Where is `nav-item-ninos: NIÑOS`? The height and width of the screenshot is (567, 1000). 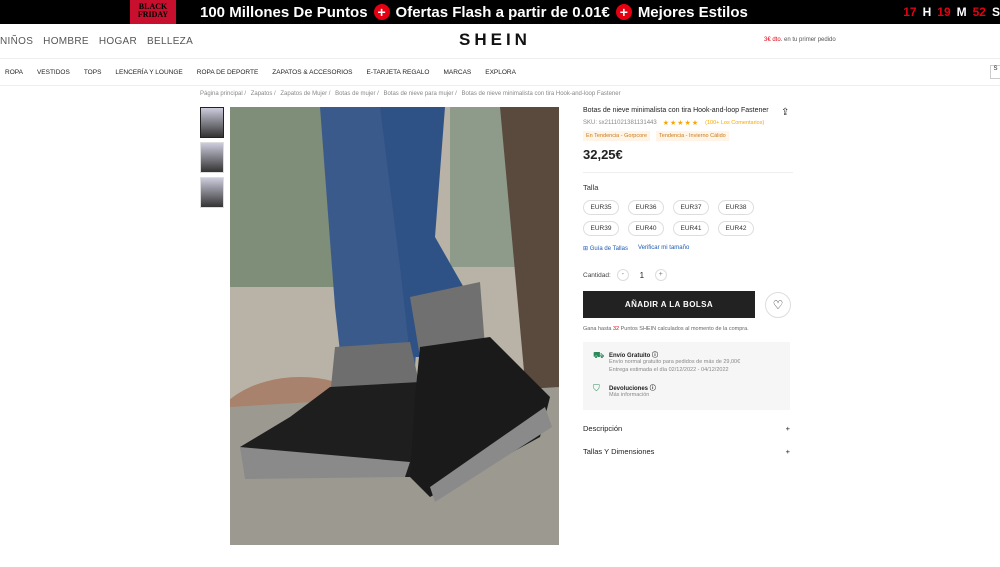
nav-item-ninos: NIÑOS is located at coordinates (16, 41).